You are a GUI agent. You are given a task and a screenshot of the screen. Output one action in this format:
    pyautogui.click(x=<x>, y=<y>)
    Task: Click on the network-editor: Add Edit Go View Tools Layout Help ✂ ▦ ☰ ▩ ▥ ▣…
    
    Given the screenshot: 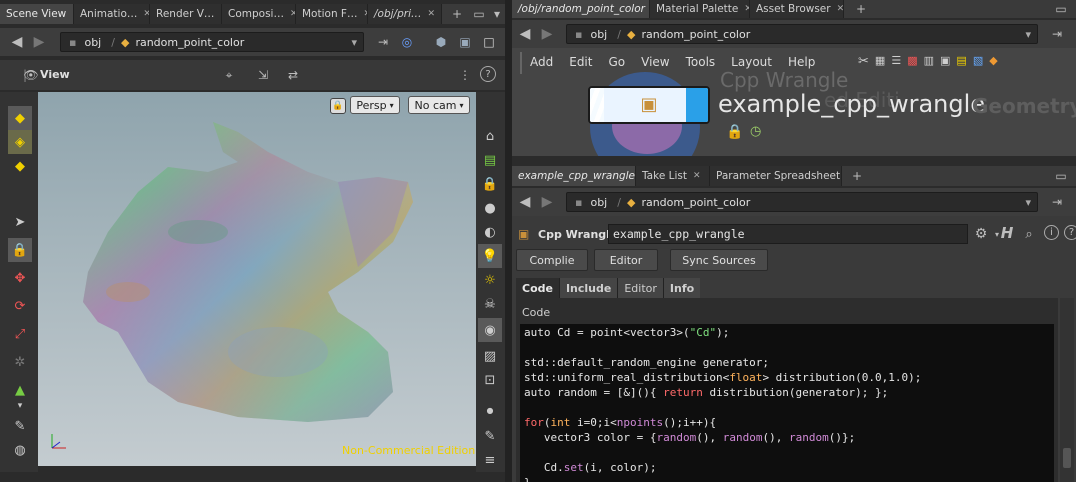 What is the action you would take?
    pyautogui.click(x=794, y=102)
    